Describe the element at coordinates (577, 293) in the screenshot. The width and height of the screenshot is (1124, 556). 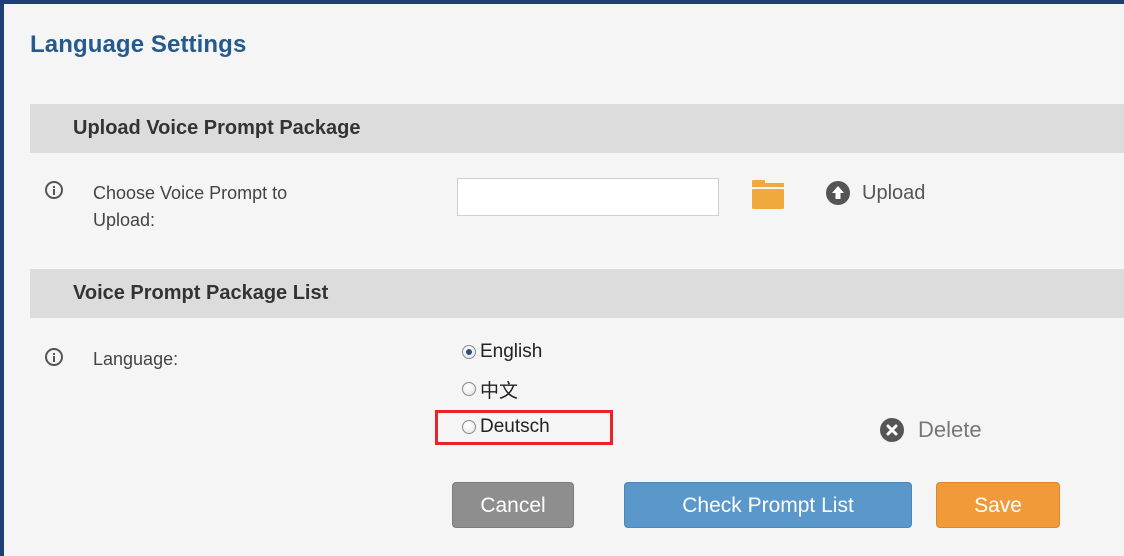
I see `list-section-header: Voice Prompt Package List` at that location.